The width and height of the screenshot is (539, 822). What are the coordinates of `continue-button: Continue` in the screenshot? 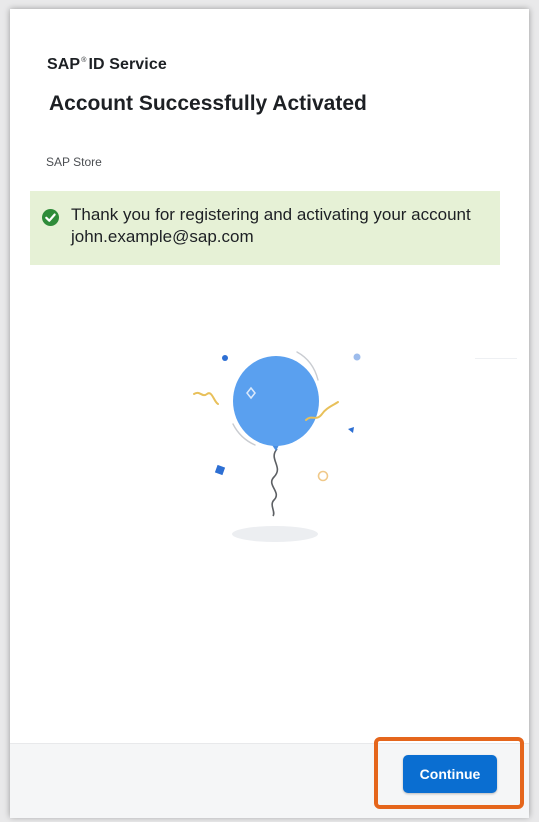 It's located at (450, 774).